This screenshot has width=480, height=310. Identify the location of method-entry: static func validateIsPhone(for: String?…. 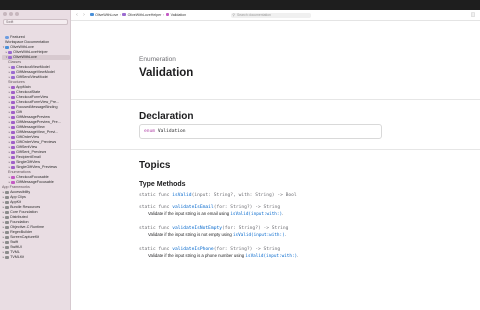
(269, 253).